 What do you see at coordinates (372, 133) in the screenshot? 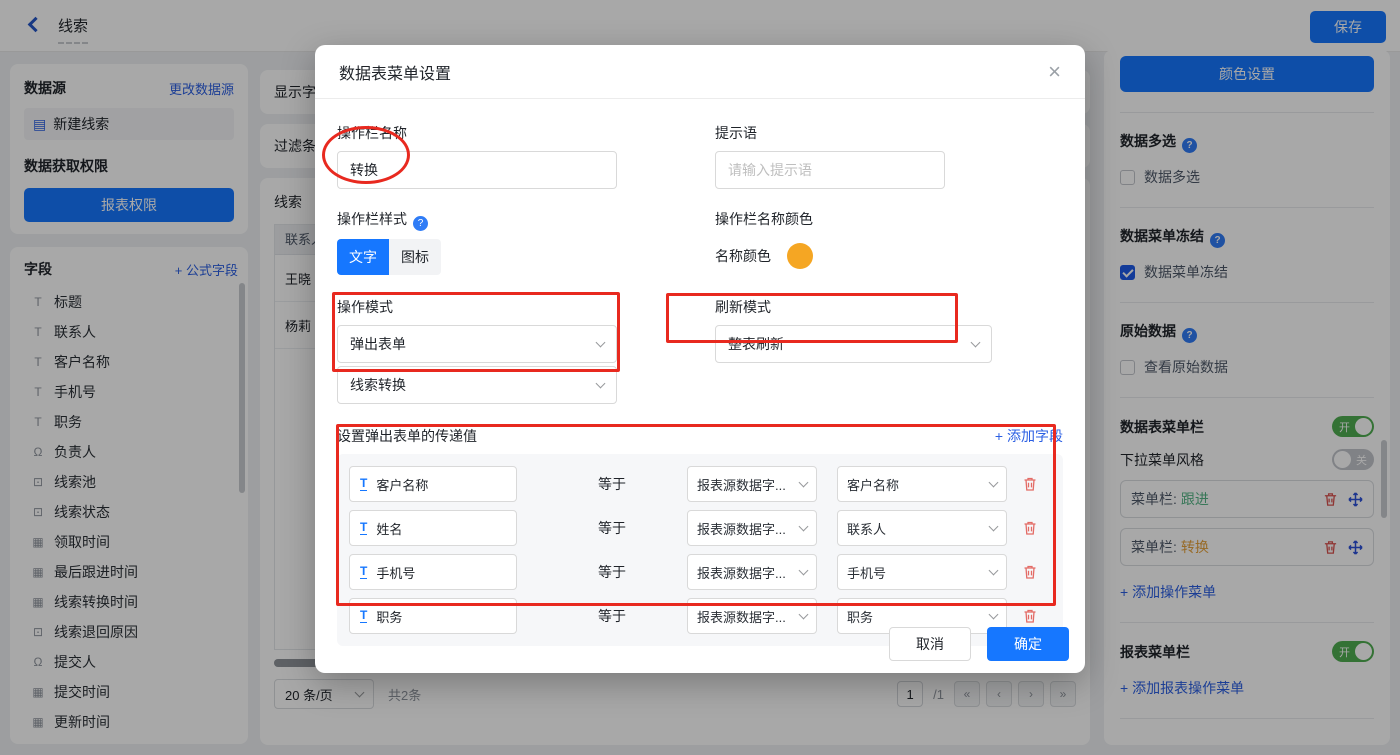
I see `action-name-label: 操作栏名称` at bounding box center [372, 133].